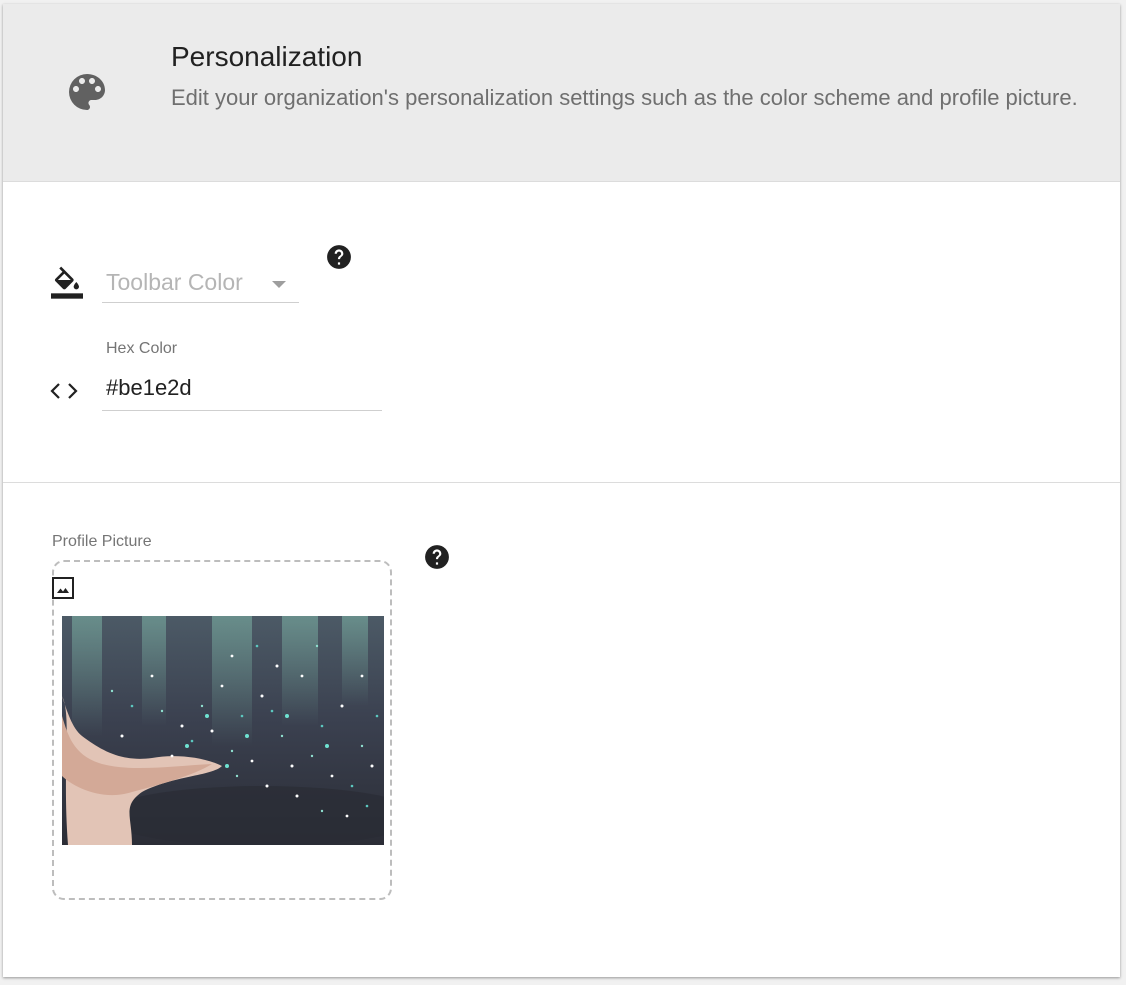 Image resolution: width=1126 pixels, height=985 pixels. I want to click on toolbar-color-placeholder: Toolbar Color, so click(174, 282).